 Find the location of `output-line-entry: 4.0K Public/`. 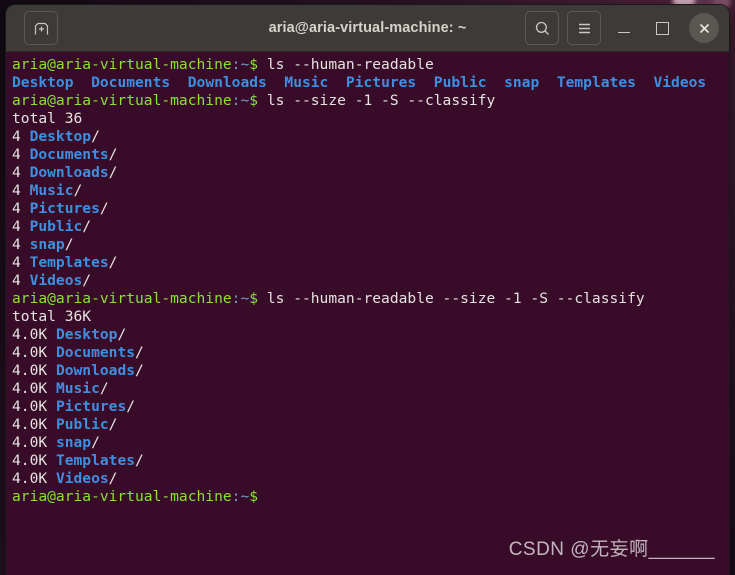

output-line-entry: 4.0K Public/ is located at coordinates (370, 425).